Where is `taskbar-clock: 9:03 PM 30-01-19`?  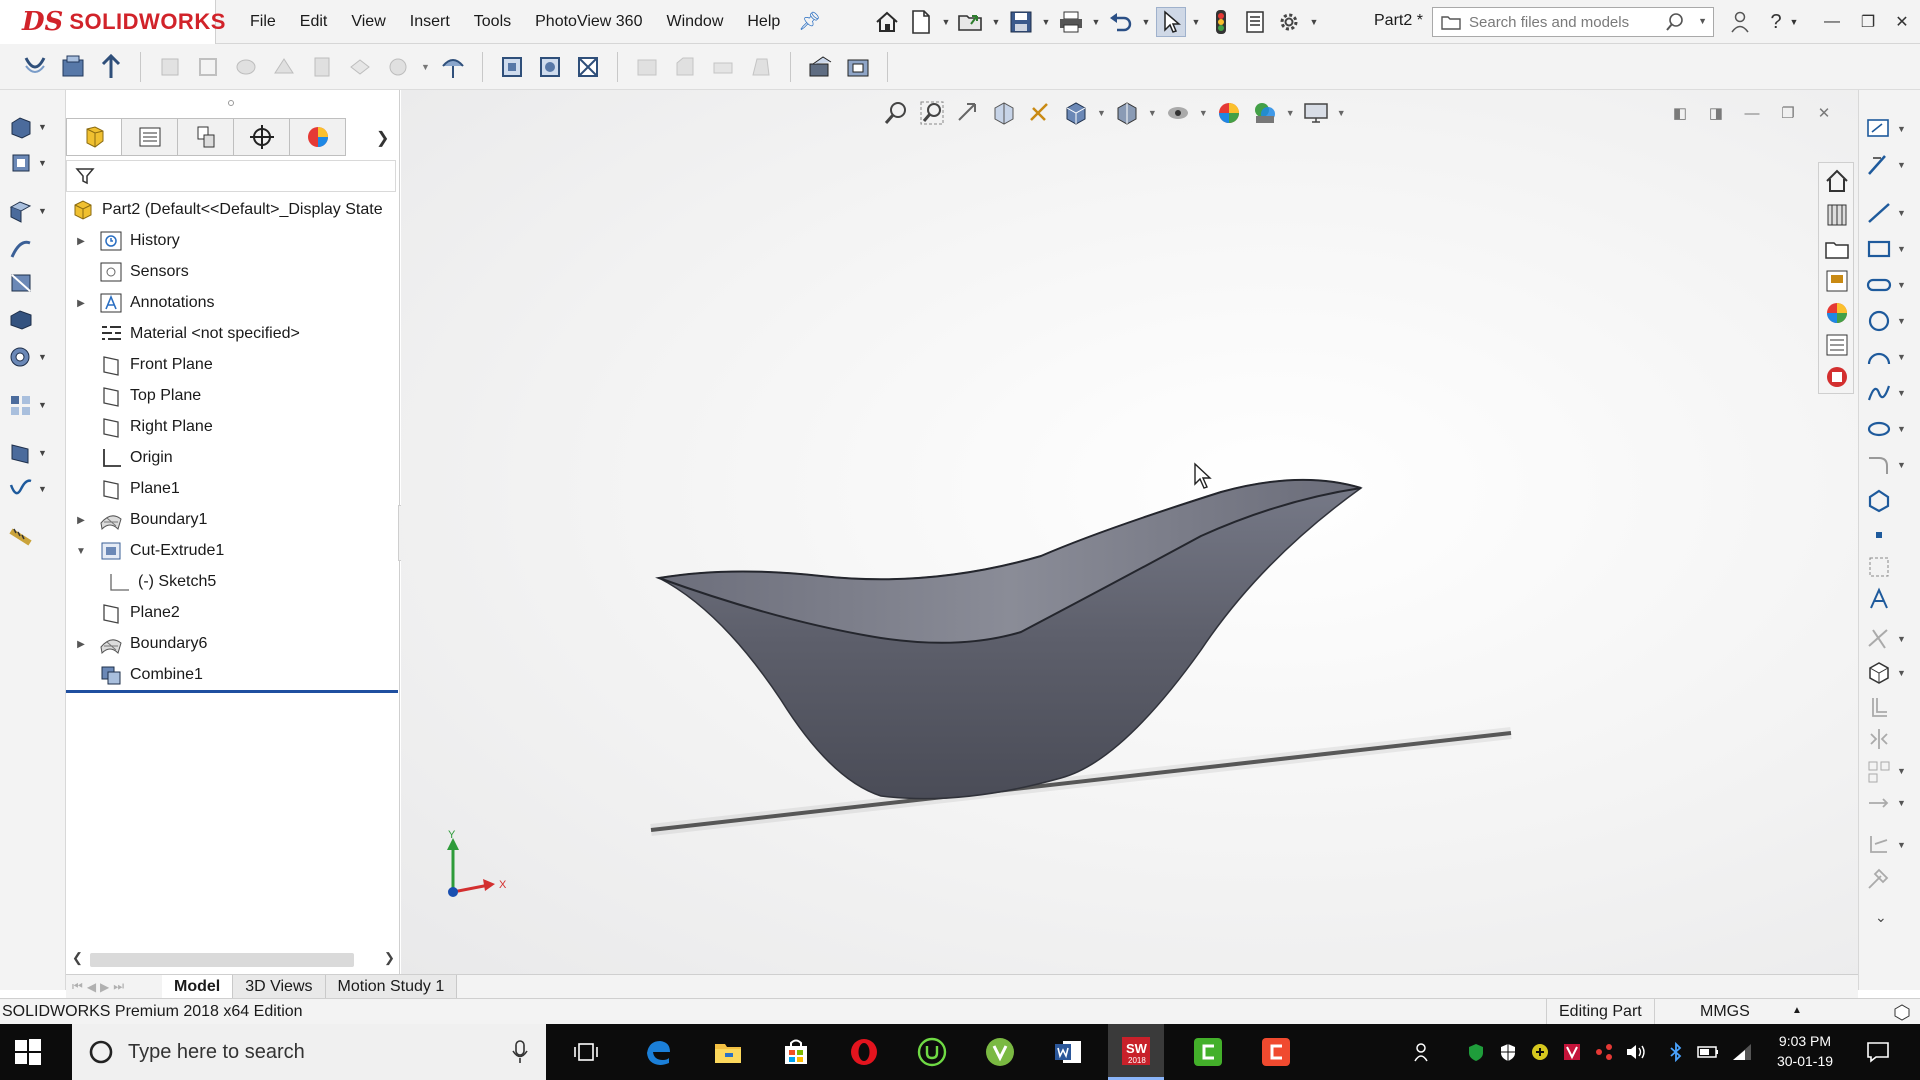 taskbar-clock: 9:03 PM 30-01-19 is located at coordinates (1805, 1051).